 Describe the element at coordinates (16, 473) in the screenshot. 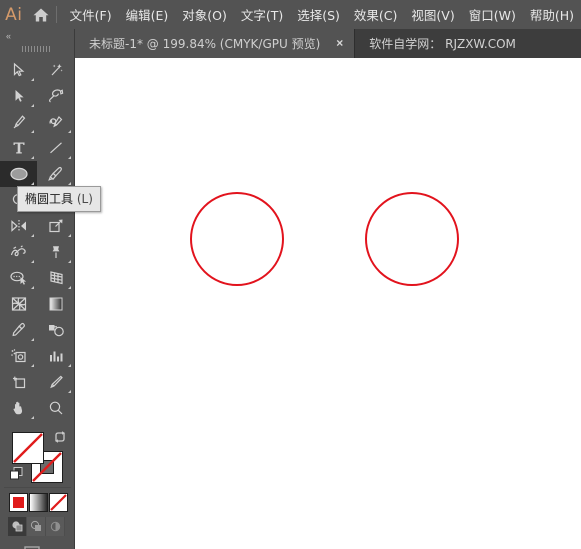

I see `default-fill-stroke-icon` at that location.